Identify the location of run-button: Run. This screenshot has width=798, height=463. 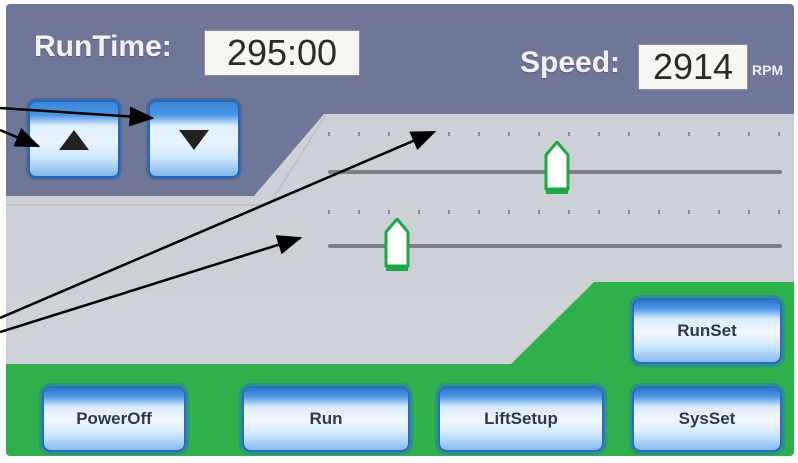
(326, 419).